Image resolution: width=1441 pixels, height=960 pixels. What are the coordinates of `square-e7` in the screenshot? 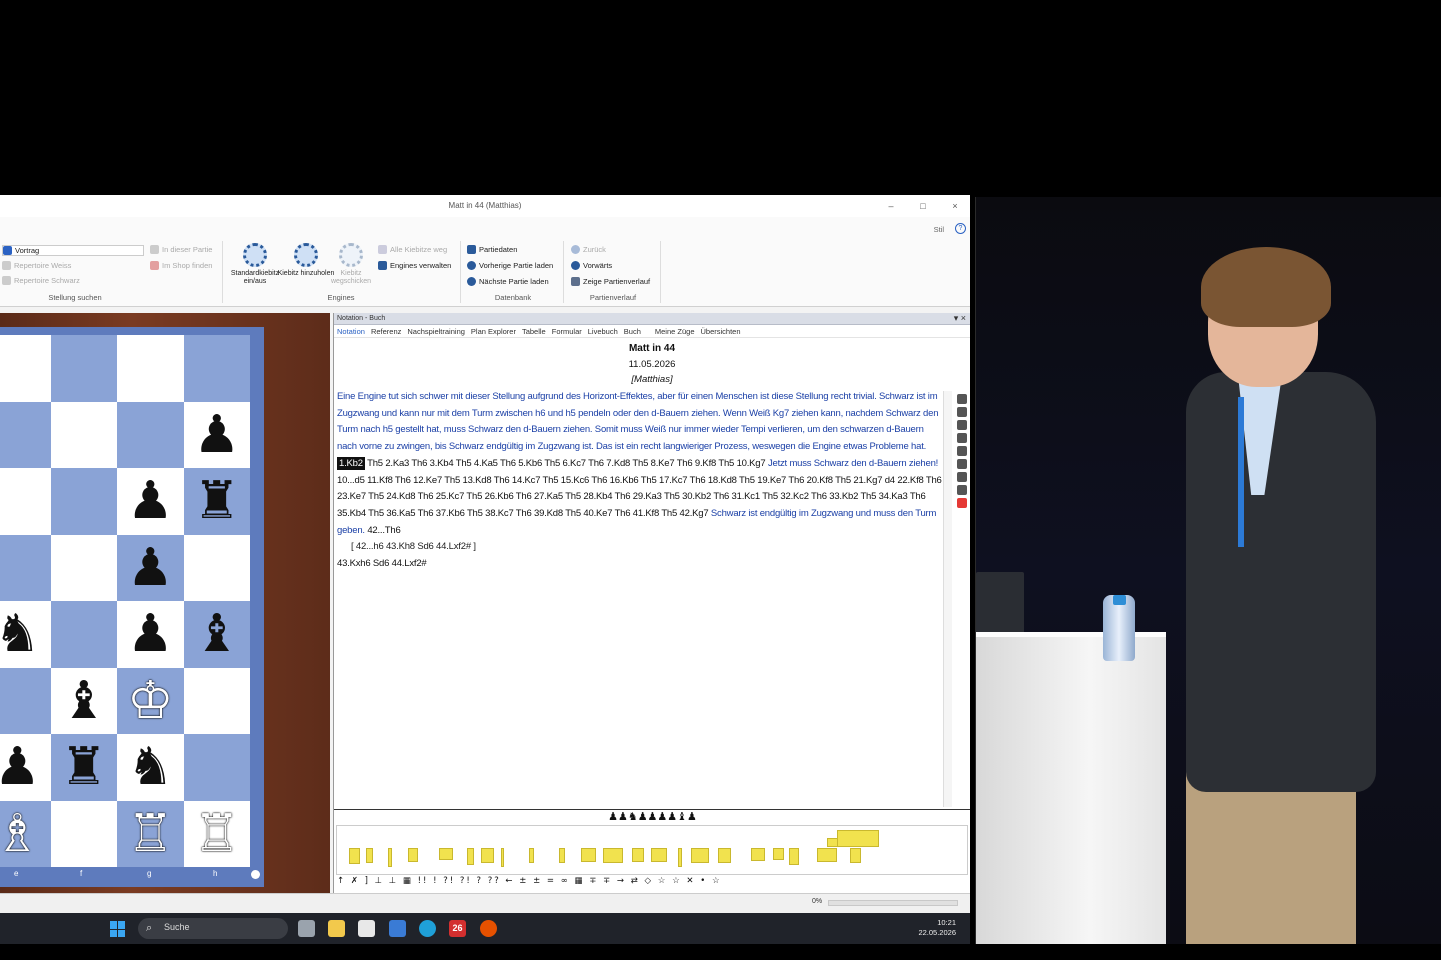 It's located at (25, 434).